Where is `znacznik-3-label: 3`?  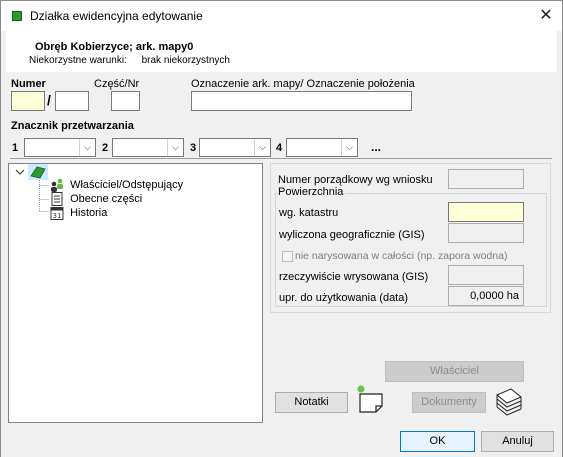 znacznik-3-label: 3 is located at coordinates (193, 148).